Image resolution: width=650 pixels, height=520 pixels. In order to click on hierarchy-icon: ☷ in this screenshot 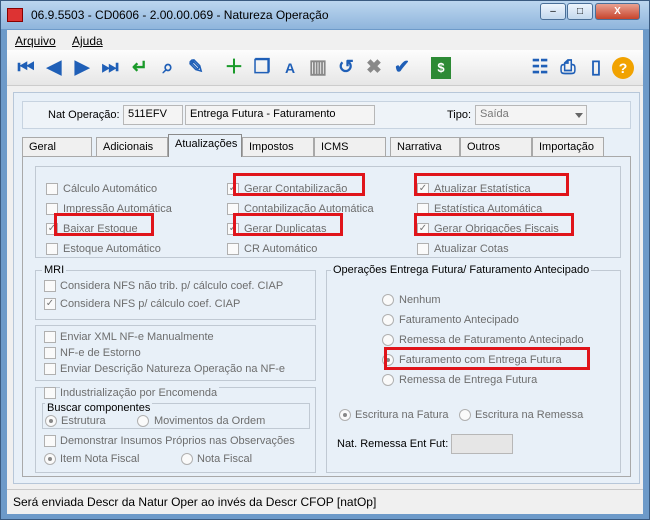, I will do `click(540, 68)`.